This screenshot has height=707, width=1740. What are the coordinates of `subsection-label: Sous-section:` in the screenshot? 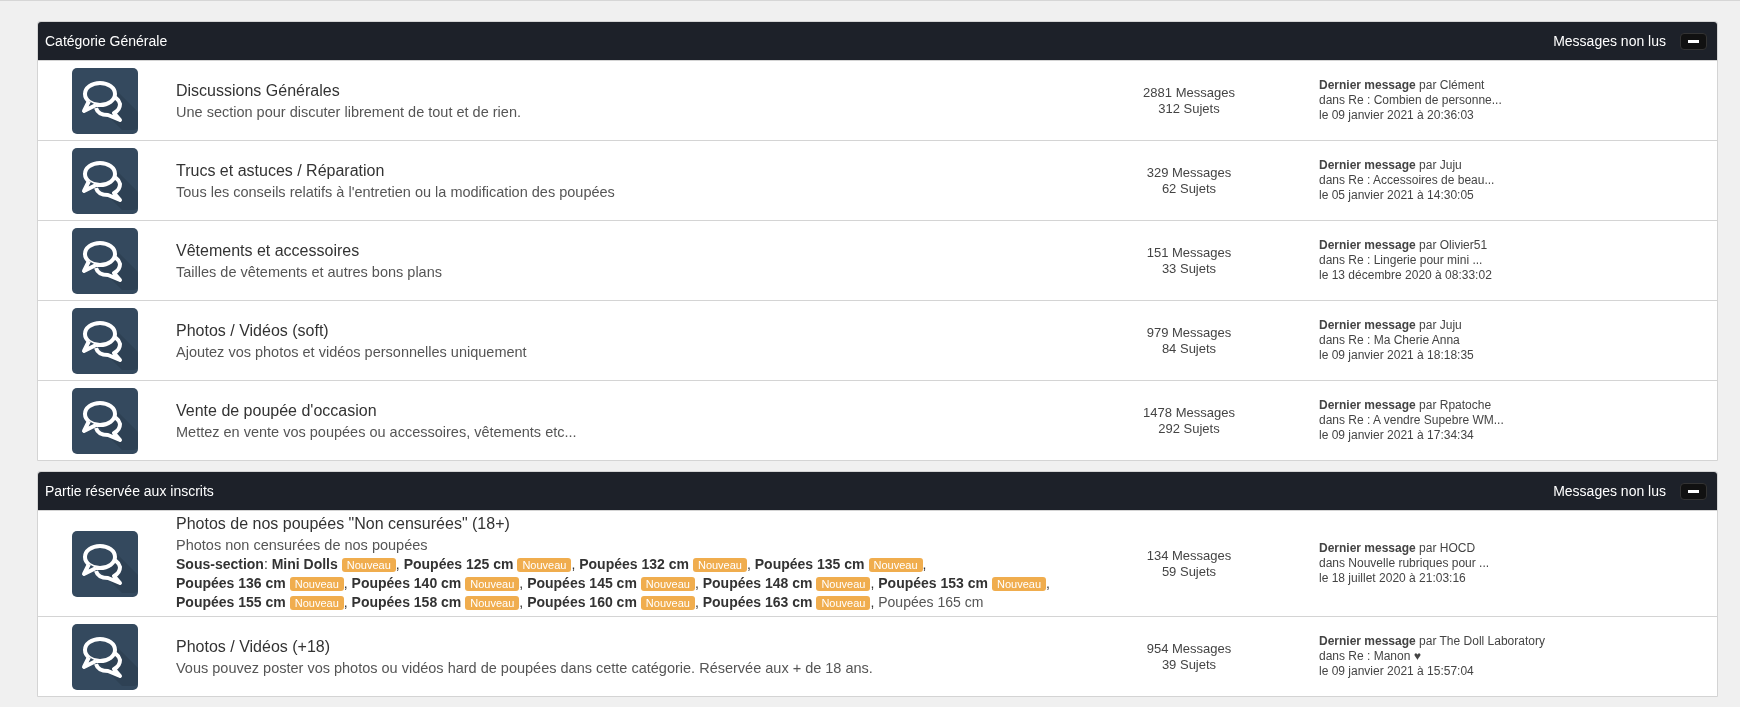 It's located at (222, 564).